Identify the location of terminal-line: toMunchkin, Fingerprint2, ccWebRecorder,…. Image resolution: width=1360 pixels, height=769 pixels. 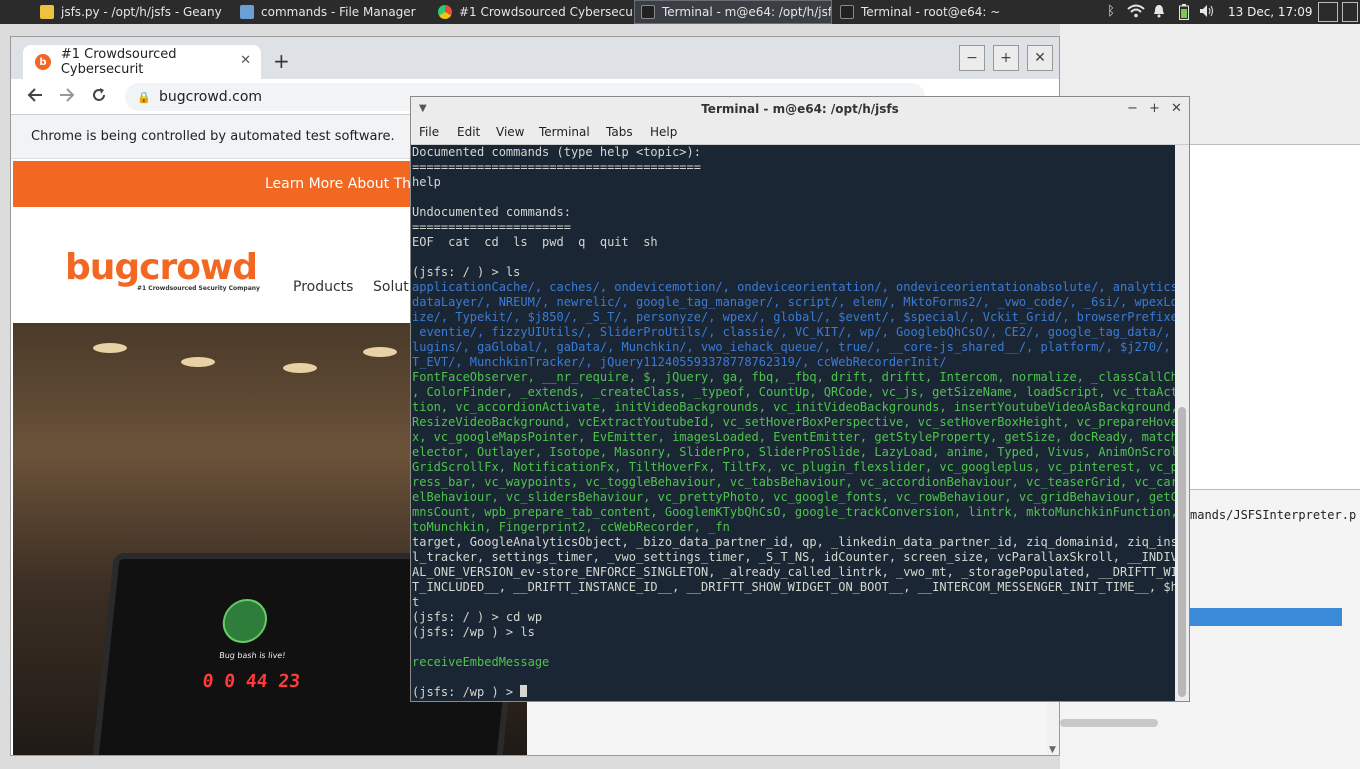
(794, 527).